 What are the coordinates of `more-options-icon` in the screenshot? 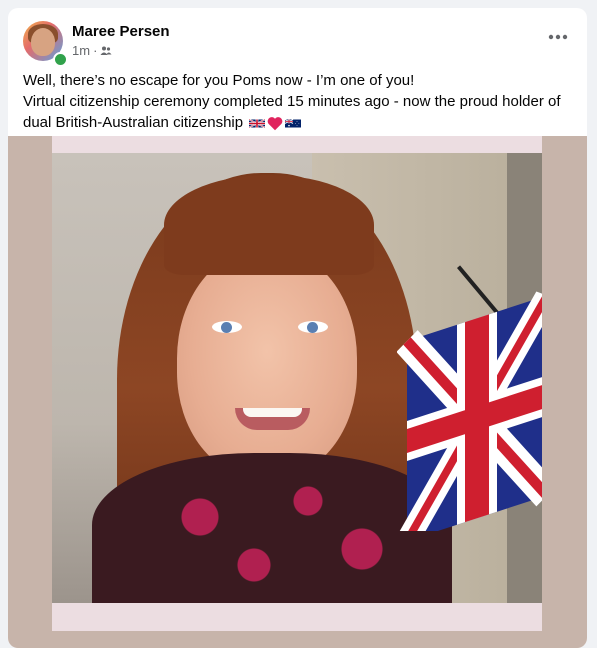 It's located at (558, 37).